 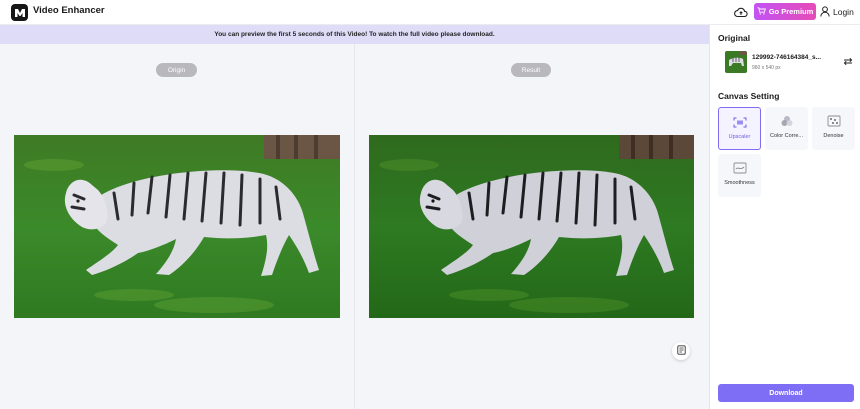 I want to click on app-header: Video Enhancer Go Premium Login, so click(x=430, y=12).